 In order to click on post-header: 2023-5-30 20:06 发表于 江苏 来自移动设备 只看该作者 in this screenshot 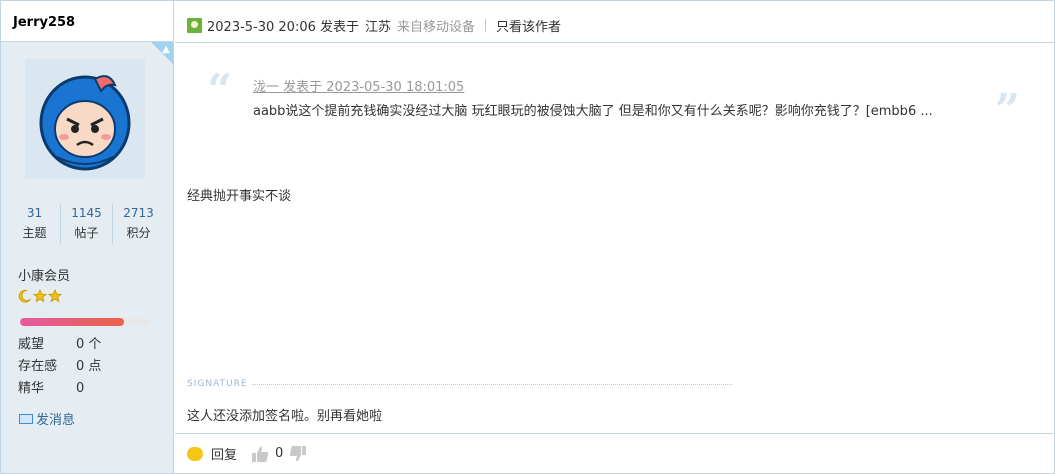, I will do `click(374, 25)`.